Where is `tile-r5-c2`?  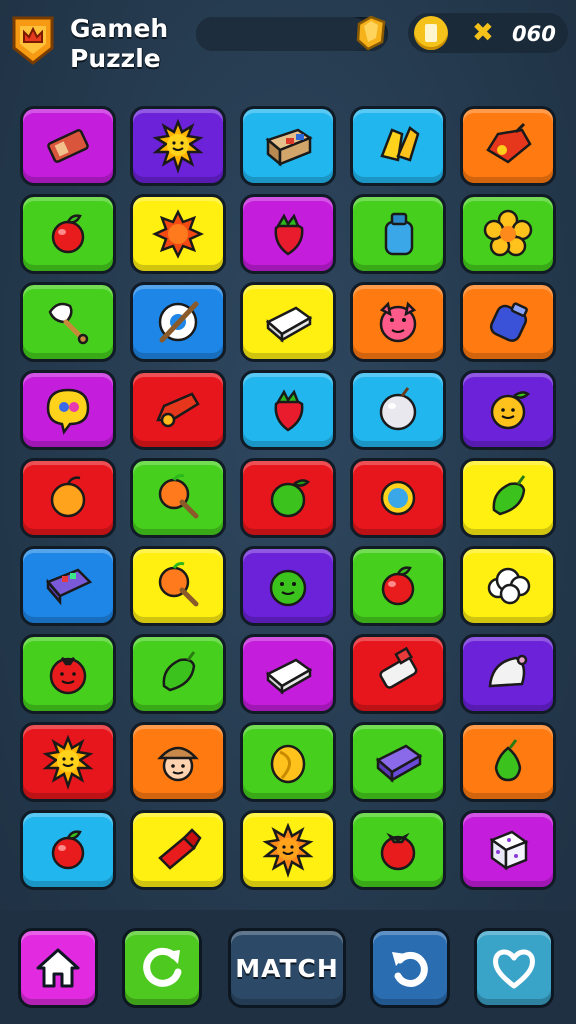
tile-r5-c2 is located at coordinates (178, 498).